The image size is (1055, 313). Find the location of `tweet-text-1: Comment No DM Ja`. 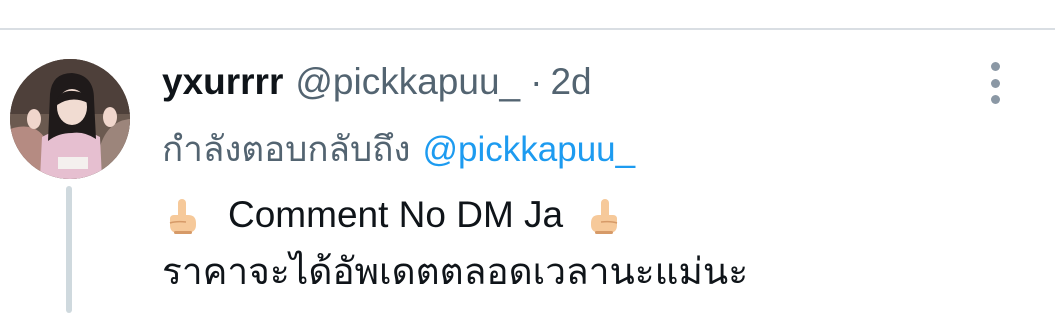

tweet-text-1: Comment No DM Ja is located at coordinates (396, 214).